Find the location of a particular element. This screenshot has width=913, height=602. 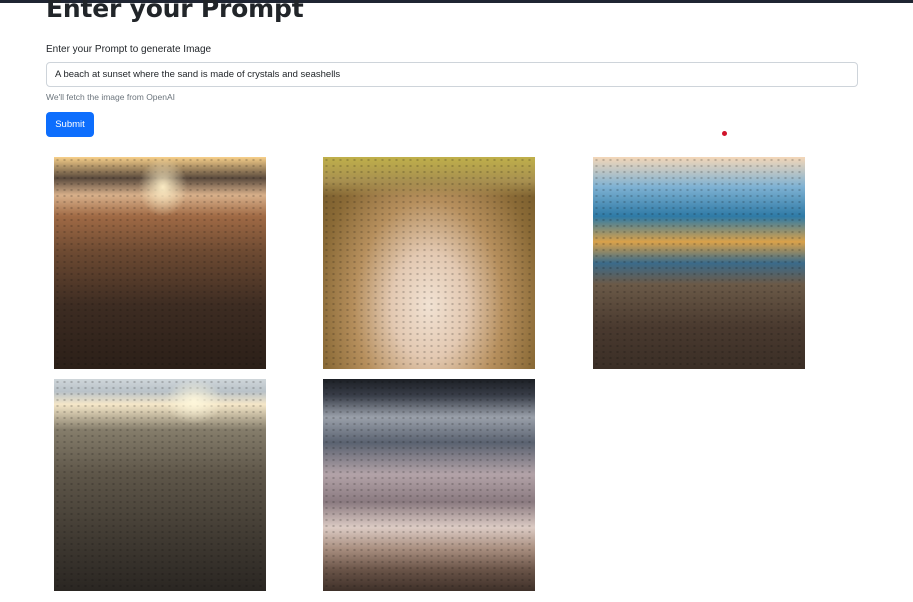

prompt-label: Enter your Prompt to generate Image is located at coordinates (129, 49).